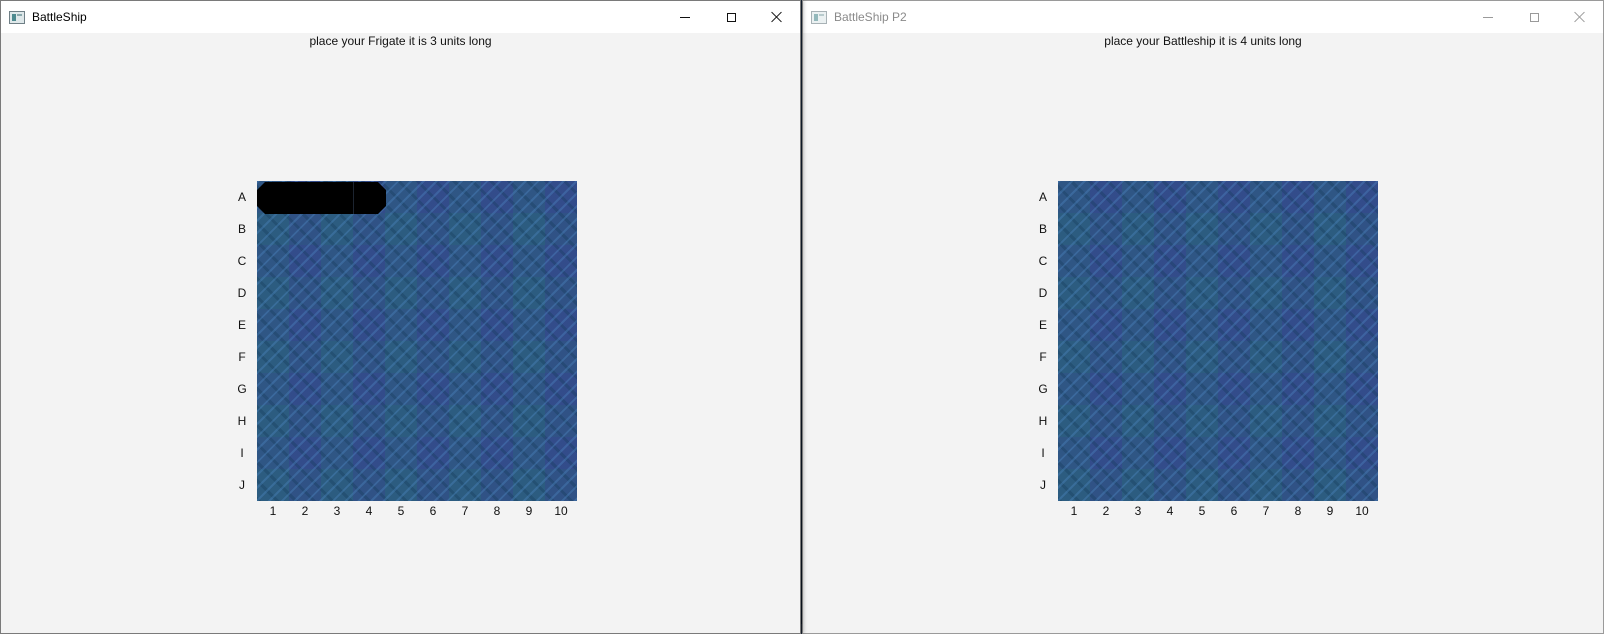 The height and width of the screenshot is (634, 1604). I want to click on window-title: BattleShip P2, so click(870, 17).